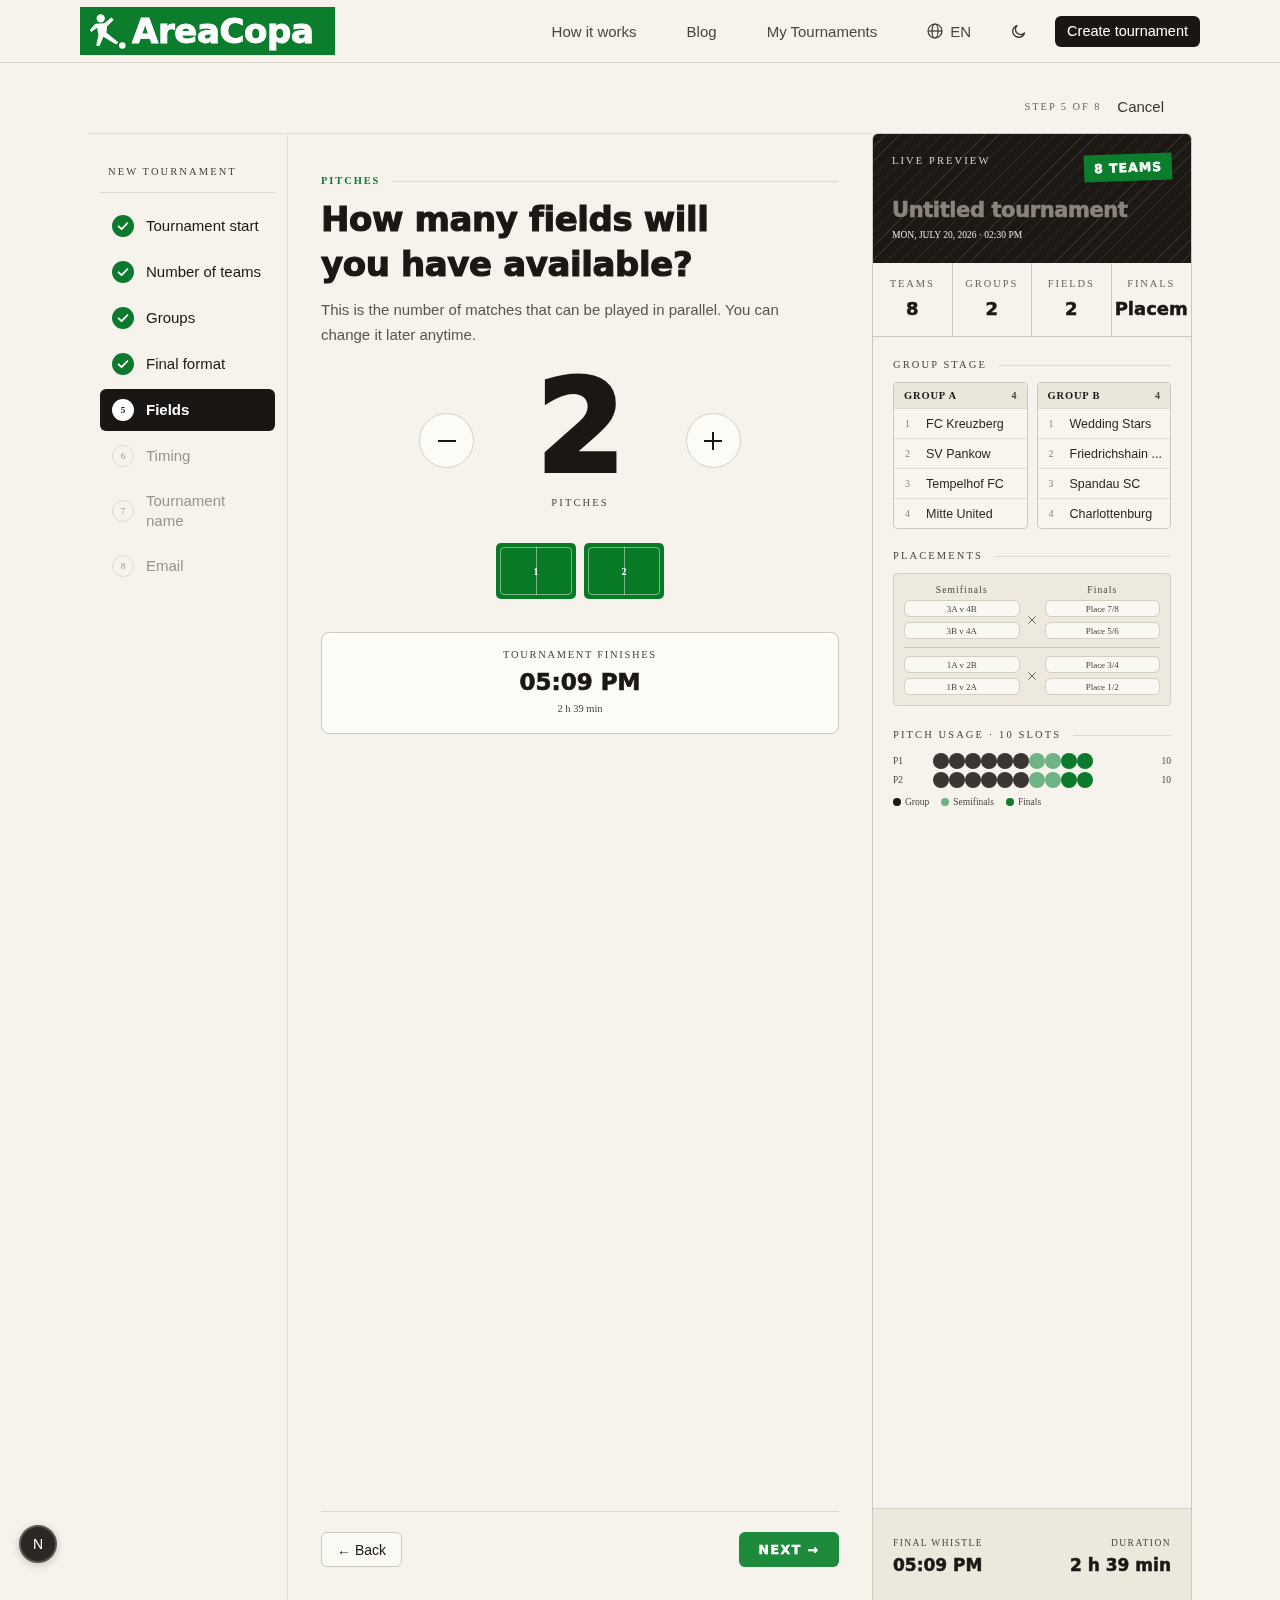 The width and height of the screenshot is (1280, 1600). What do you see at coordinates (912, 309) in the screenshot?
I see `stat-value: 8` at bounding box center [912, 309].